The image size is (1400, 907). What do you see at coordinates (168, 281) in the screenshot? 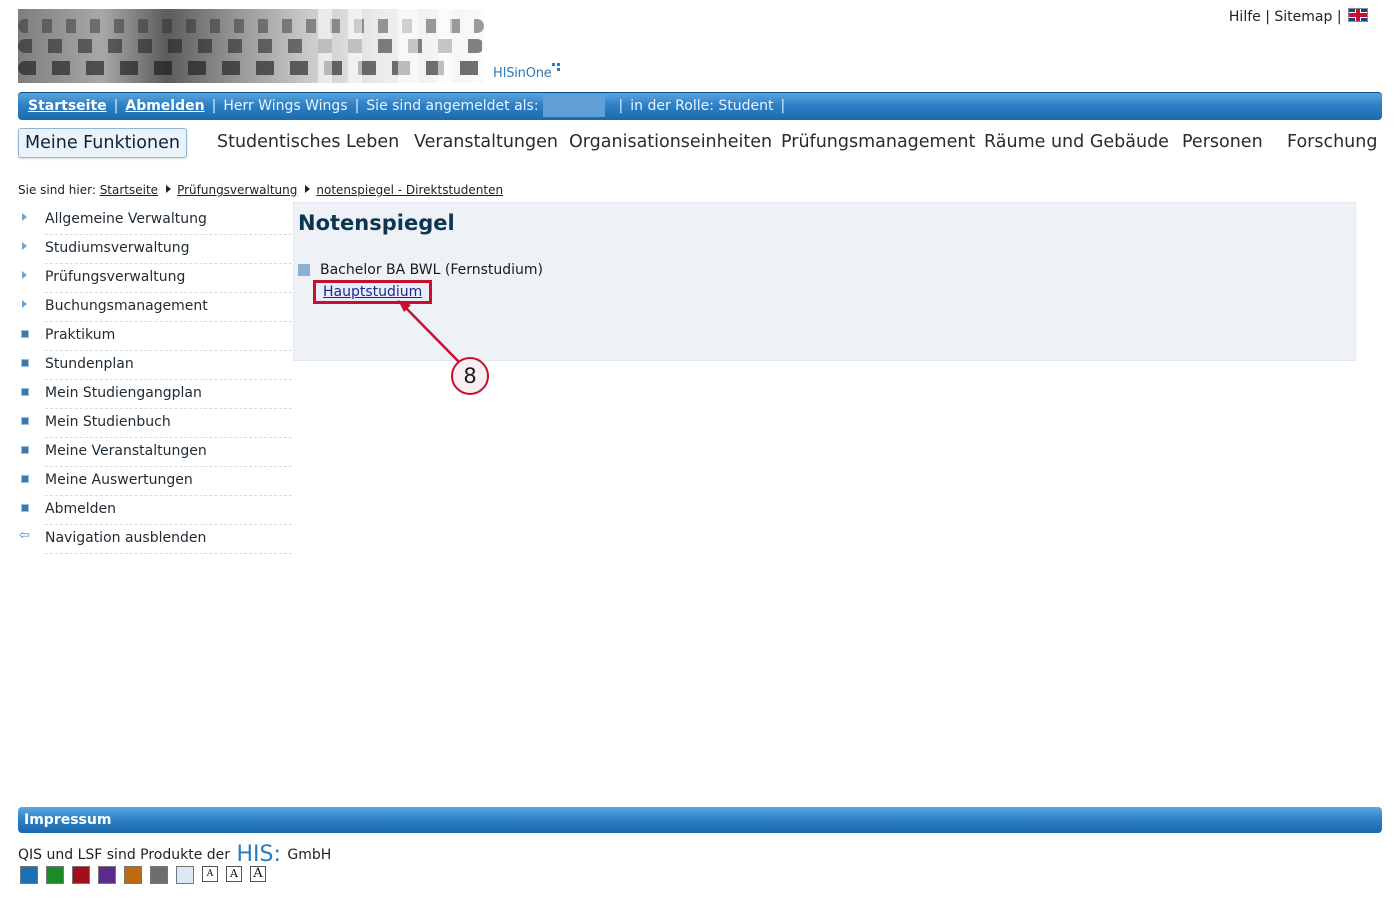
I see `sidebar-item-label: Prüfungsverwaltung` at bounding box center [168, 281].